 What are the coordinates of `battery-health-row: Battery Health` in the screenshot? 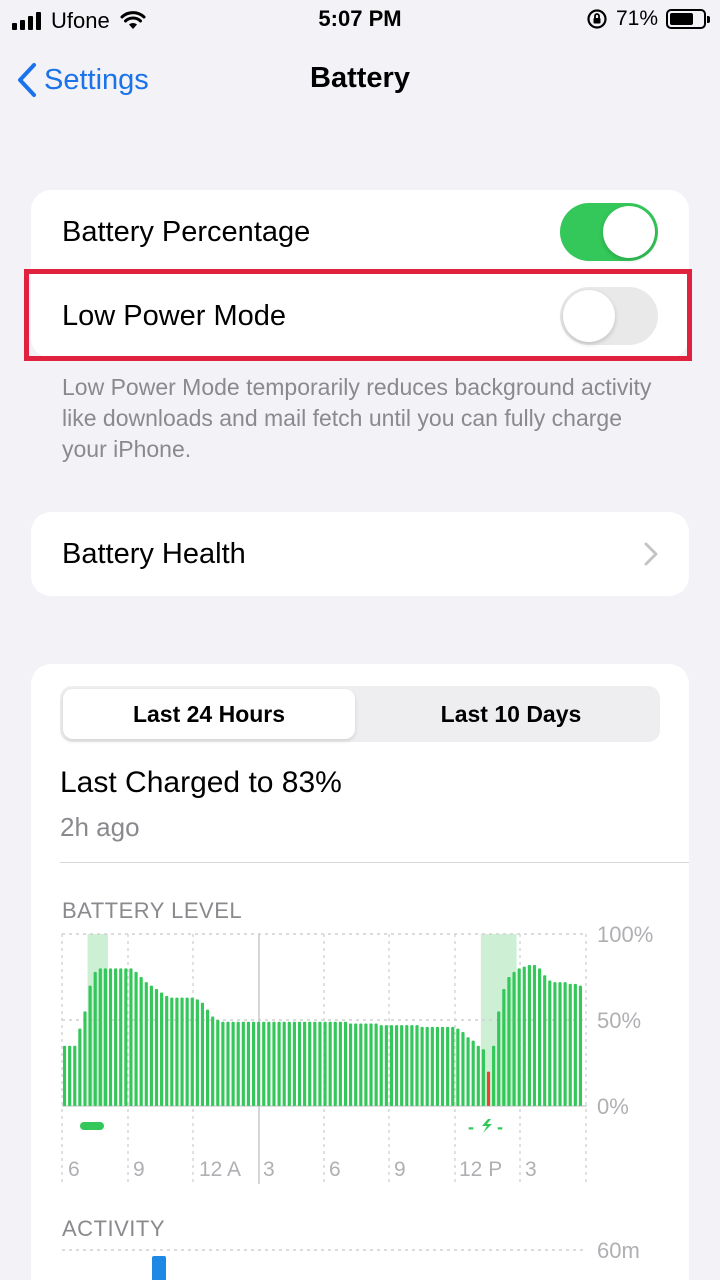 It's located at (360, 554).